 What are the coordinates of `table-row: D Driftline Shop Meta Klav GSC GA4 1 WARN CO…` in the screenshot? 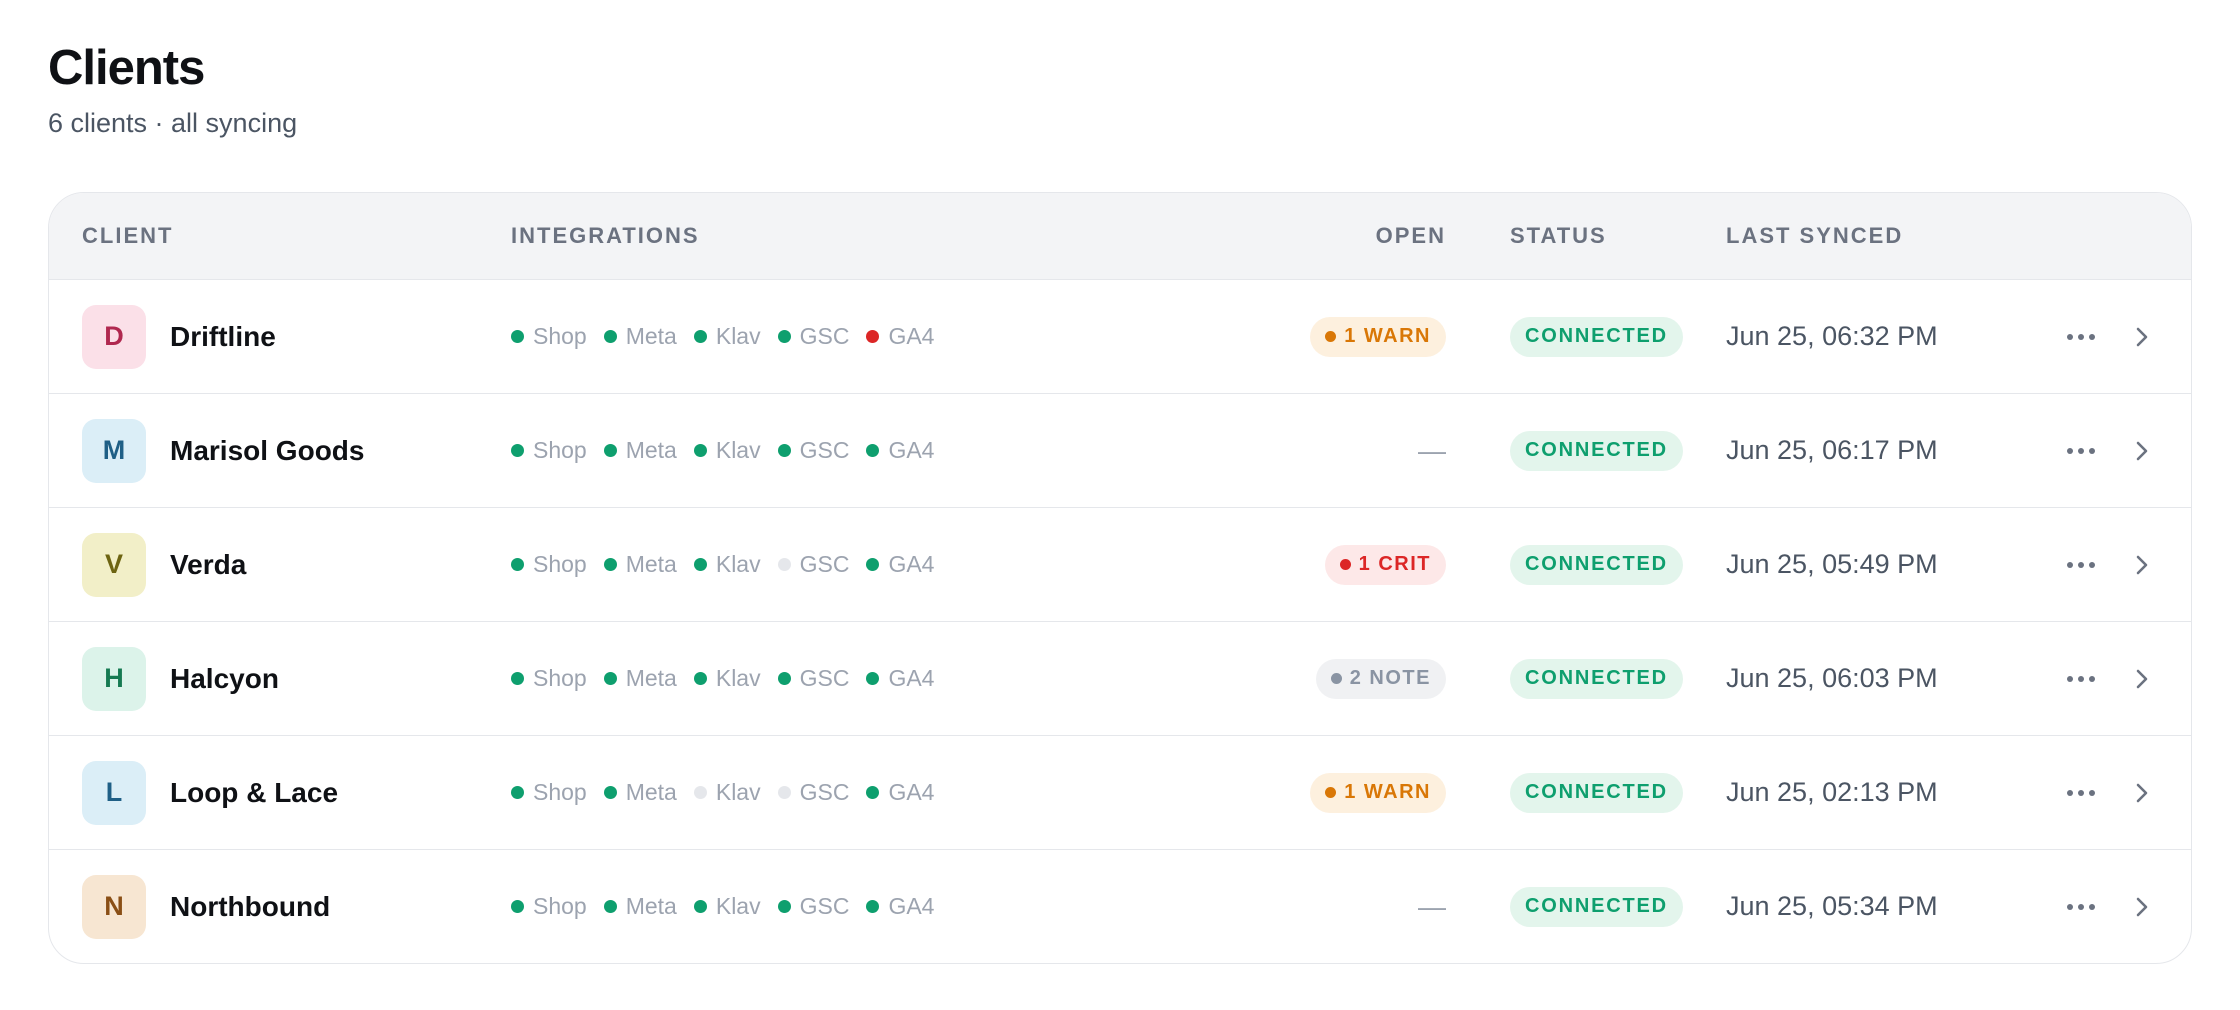 It's located at (1120, 336).